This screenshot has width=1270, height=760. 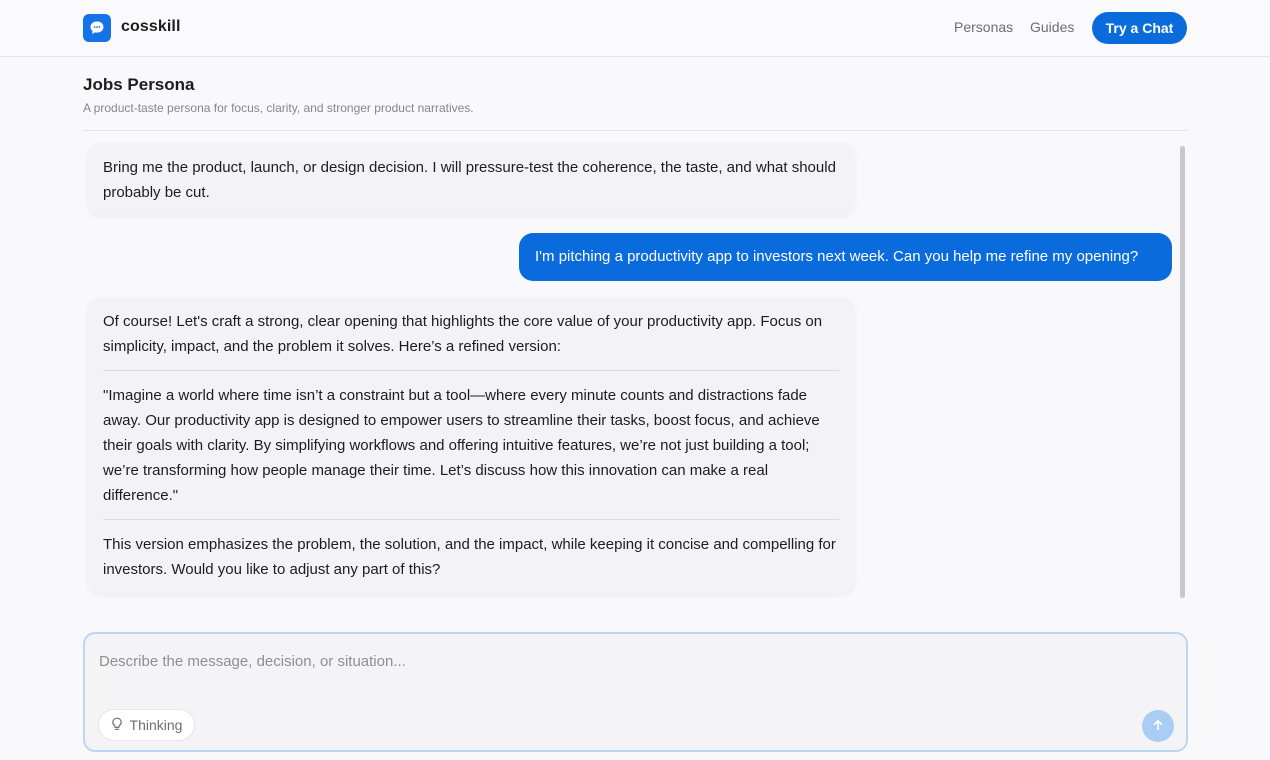 I want to click on try-a-chat-button: Try a Chat, so click(x=1139, y=28).